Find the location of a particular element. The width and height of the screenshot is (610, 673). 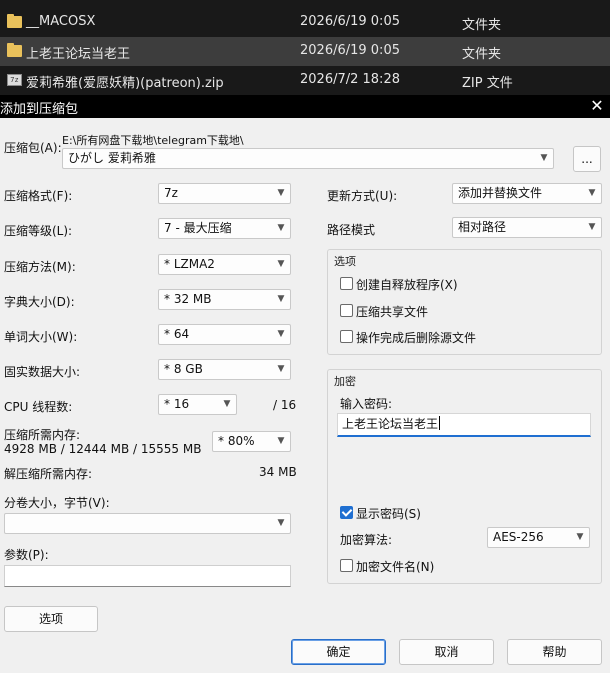

archive-label: 压缩包(A): is located at coordinates (33, 148).